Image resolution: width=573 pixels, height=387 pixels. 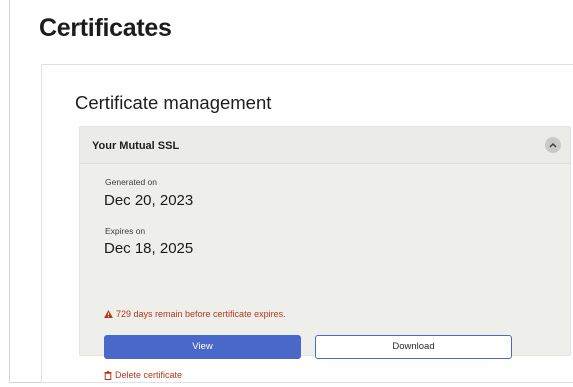 What do you see at coordinates (202, 347) in the screenshot?
I see `view-button: View` at bounding box center [202, 347].